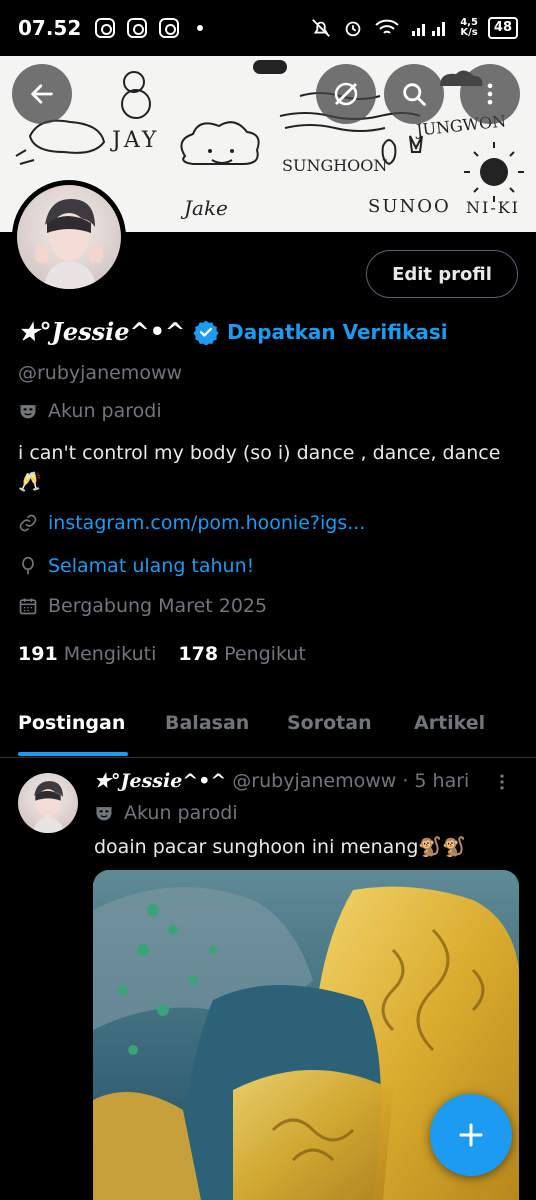 The height and width of the screenshot is (1200, 536). Describe the element at coordinates (265, 654) in the screenshot. I see `followers-label: Pengikut` at that location.